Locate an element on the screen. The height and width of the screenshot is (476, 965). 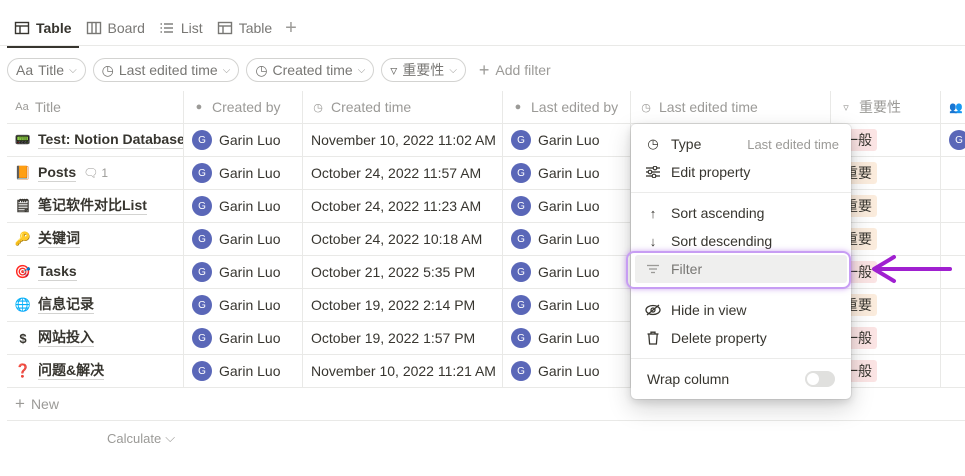
menu-item-delete-property: Delete property is located at coordinates (741, 338).